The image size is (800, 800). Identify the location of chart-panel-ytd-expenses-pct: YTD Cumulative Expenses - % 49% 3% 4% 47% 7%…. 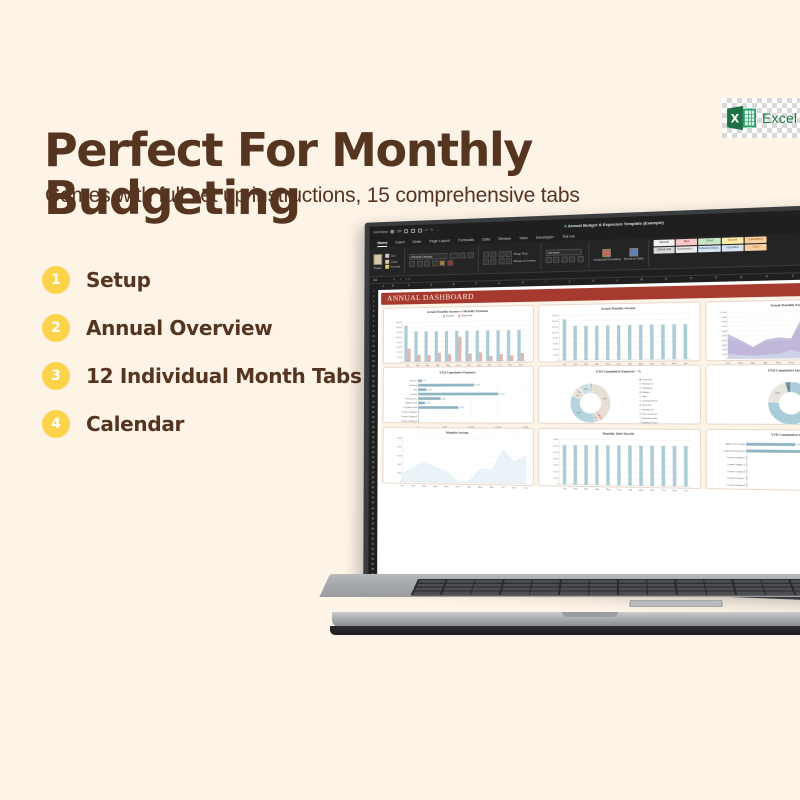
(619, 394).